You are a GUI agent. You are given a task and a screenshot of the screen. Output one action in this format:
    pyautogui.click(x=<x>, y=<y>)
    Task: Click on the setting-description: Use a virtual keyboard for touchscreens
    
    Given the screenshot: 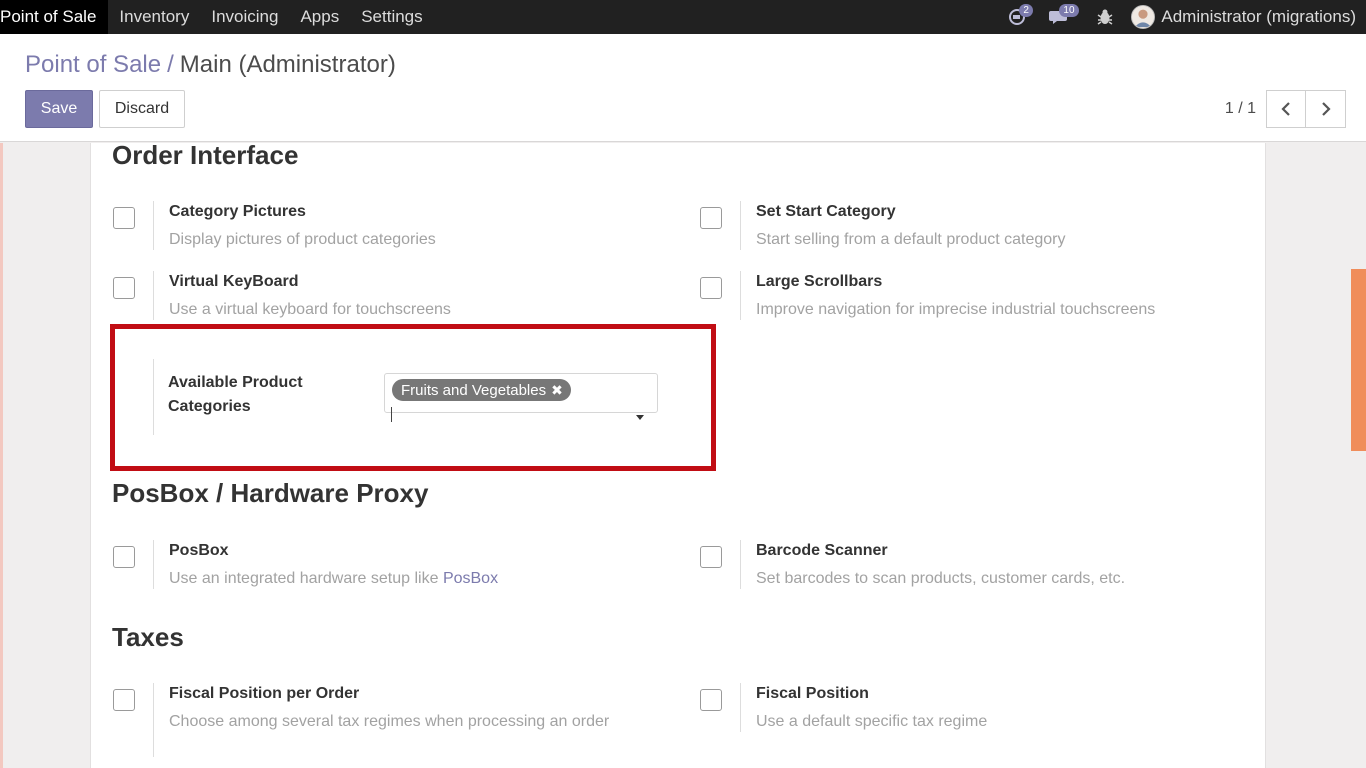 What is the action you would take?
    pyautogui.click(x=310, y=309)
    